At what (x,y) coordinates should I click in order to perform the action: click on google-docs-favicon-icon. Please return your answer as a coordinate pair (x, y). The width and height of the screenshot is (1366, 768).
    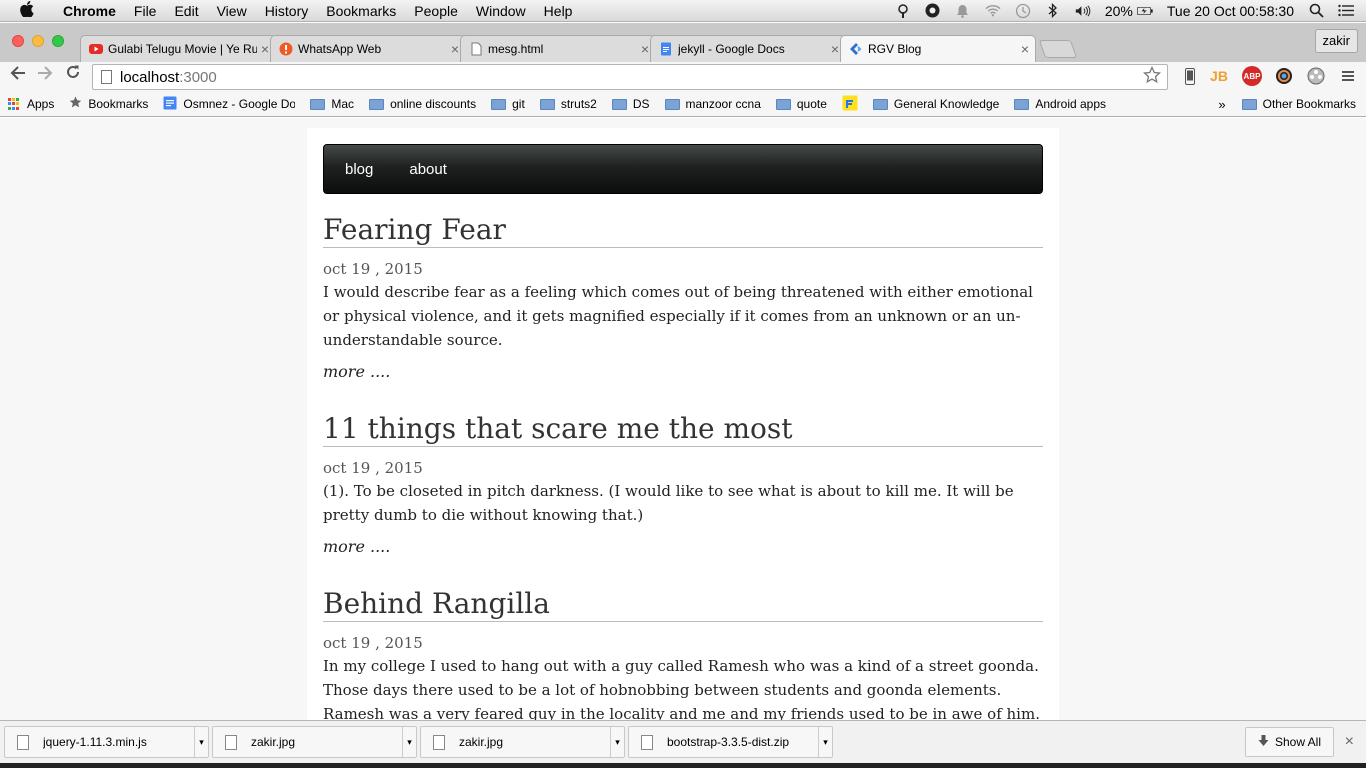
    Looking at the image, I should click on (666, 49).